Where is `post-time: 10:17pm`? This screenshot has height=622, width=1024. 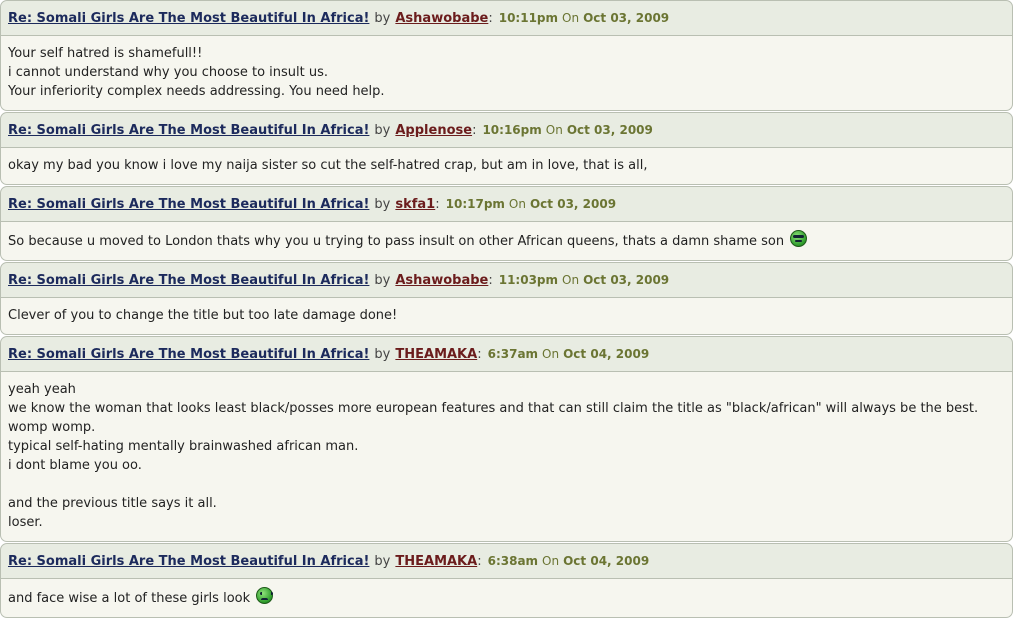 post-time: 10:17pm is located at coordinates (475, 204).